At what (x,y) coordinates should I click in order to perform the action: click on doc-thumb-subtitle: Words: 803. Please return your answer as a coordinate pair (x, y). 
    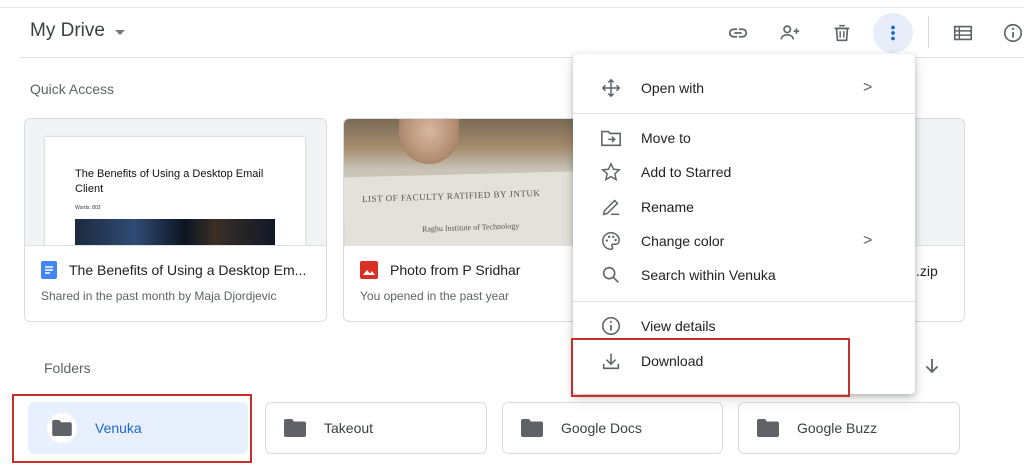
    Looking at the image, I should click on (88, 208).